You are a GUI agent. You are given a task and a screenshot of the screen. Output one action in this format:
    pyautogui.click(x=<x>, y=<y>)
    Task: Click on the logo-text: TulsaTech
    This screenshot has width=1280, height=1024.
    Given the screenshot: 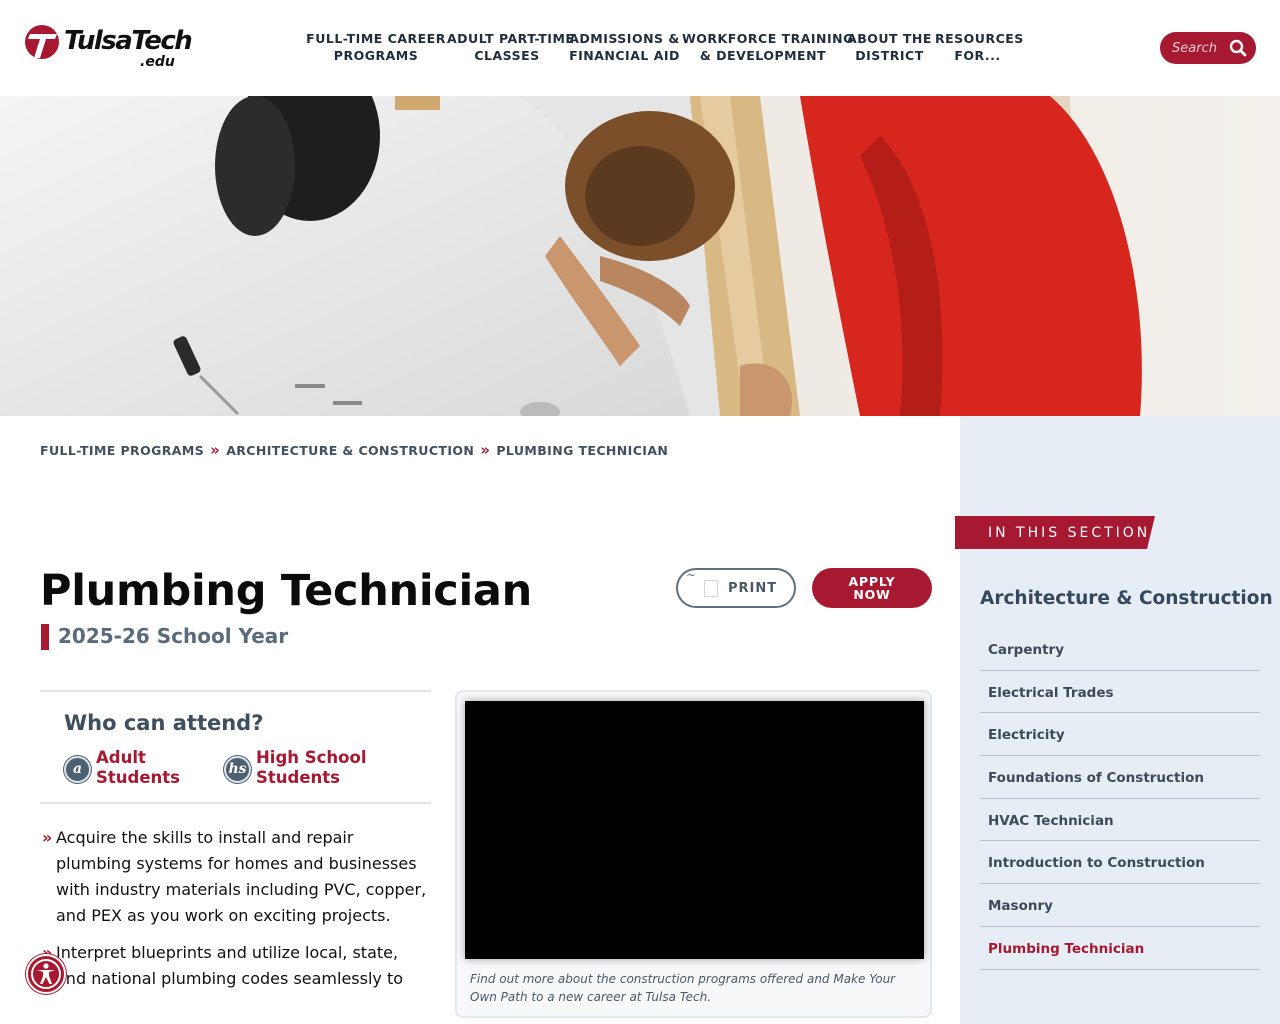 What is the action you would take?
    pyautogui.click(x=128, y=41)
    